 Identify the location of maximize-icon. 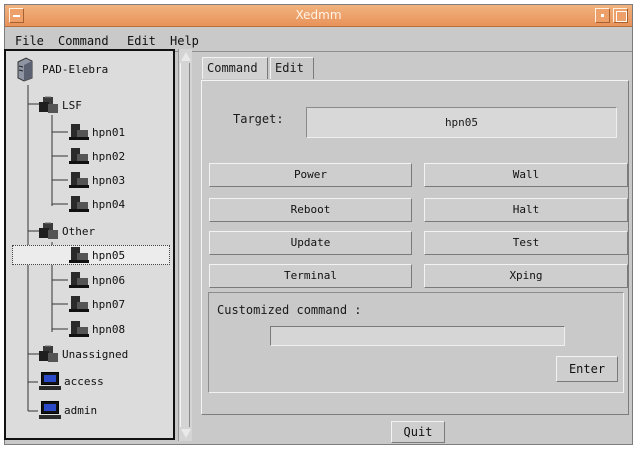
(620, 15).